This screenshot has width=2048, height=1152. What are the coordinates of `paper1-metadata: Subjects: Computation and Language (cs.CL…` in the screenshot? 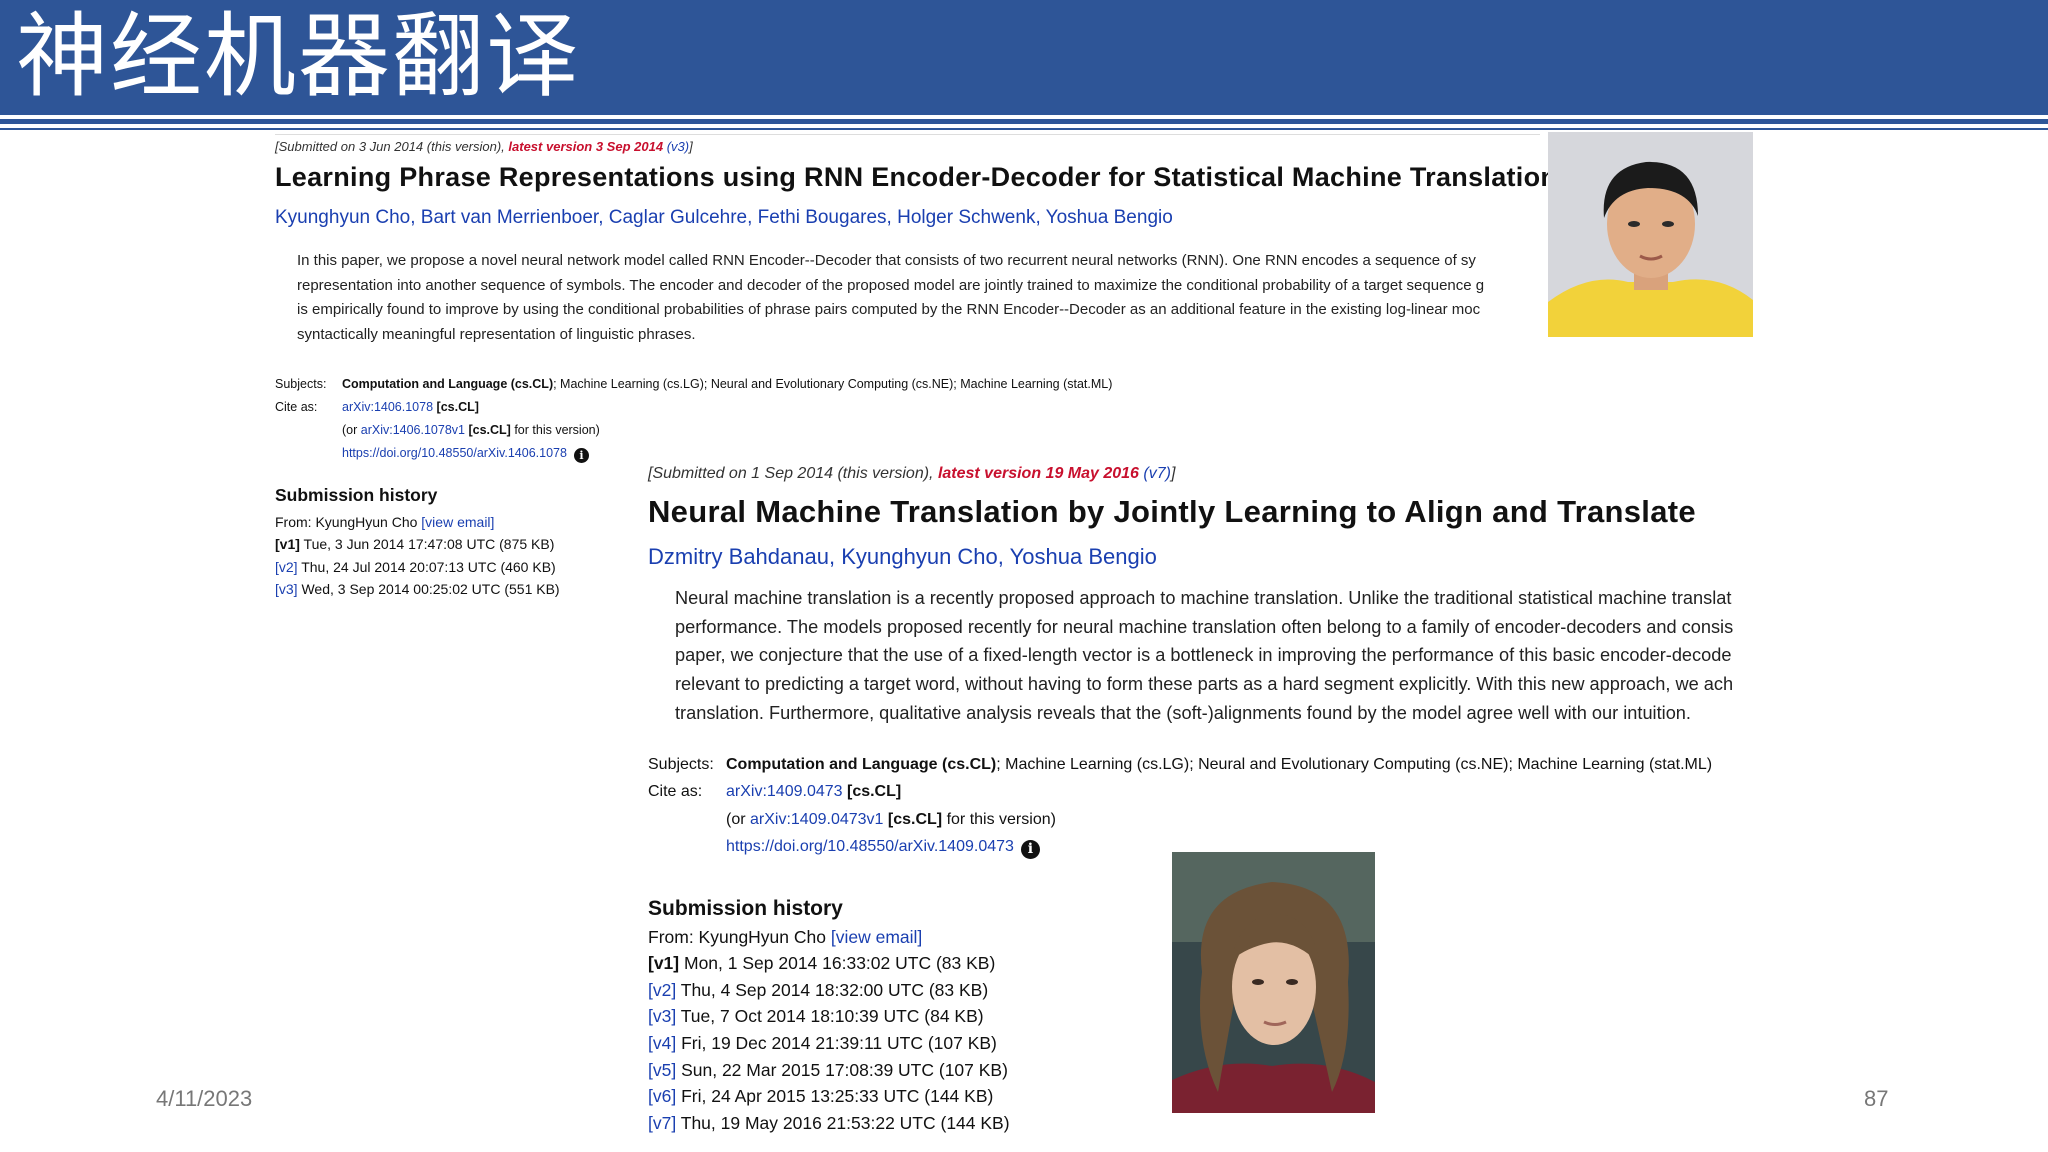 It's located at (907, 419).